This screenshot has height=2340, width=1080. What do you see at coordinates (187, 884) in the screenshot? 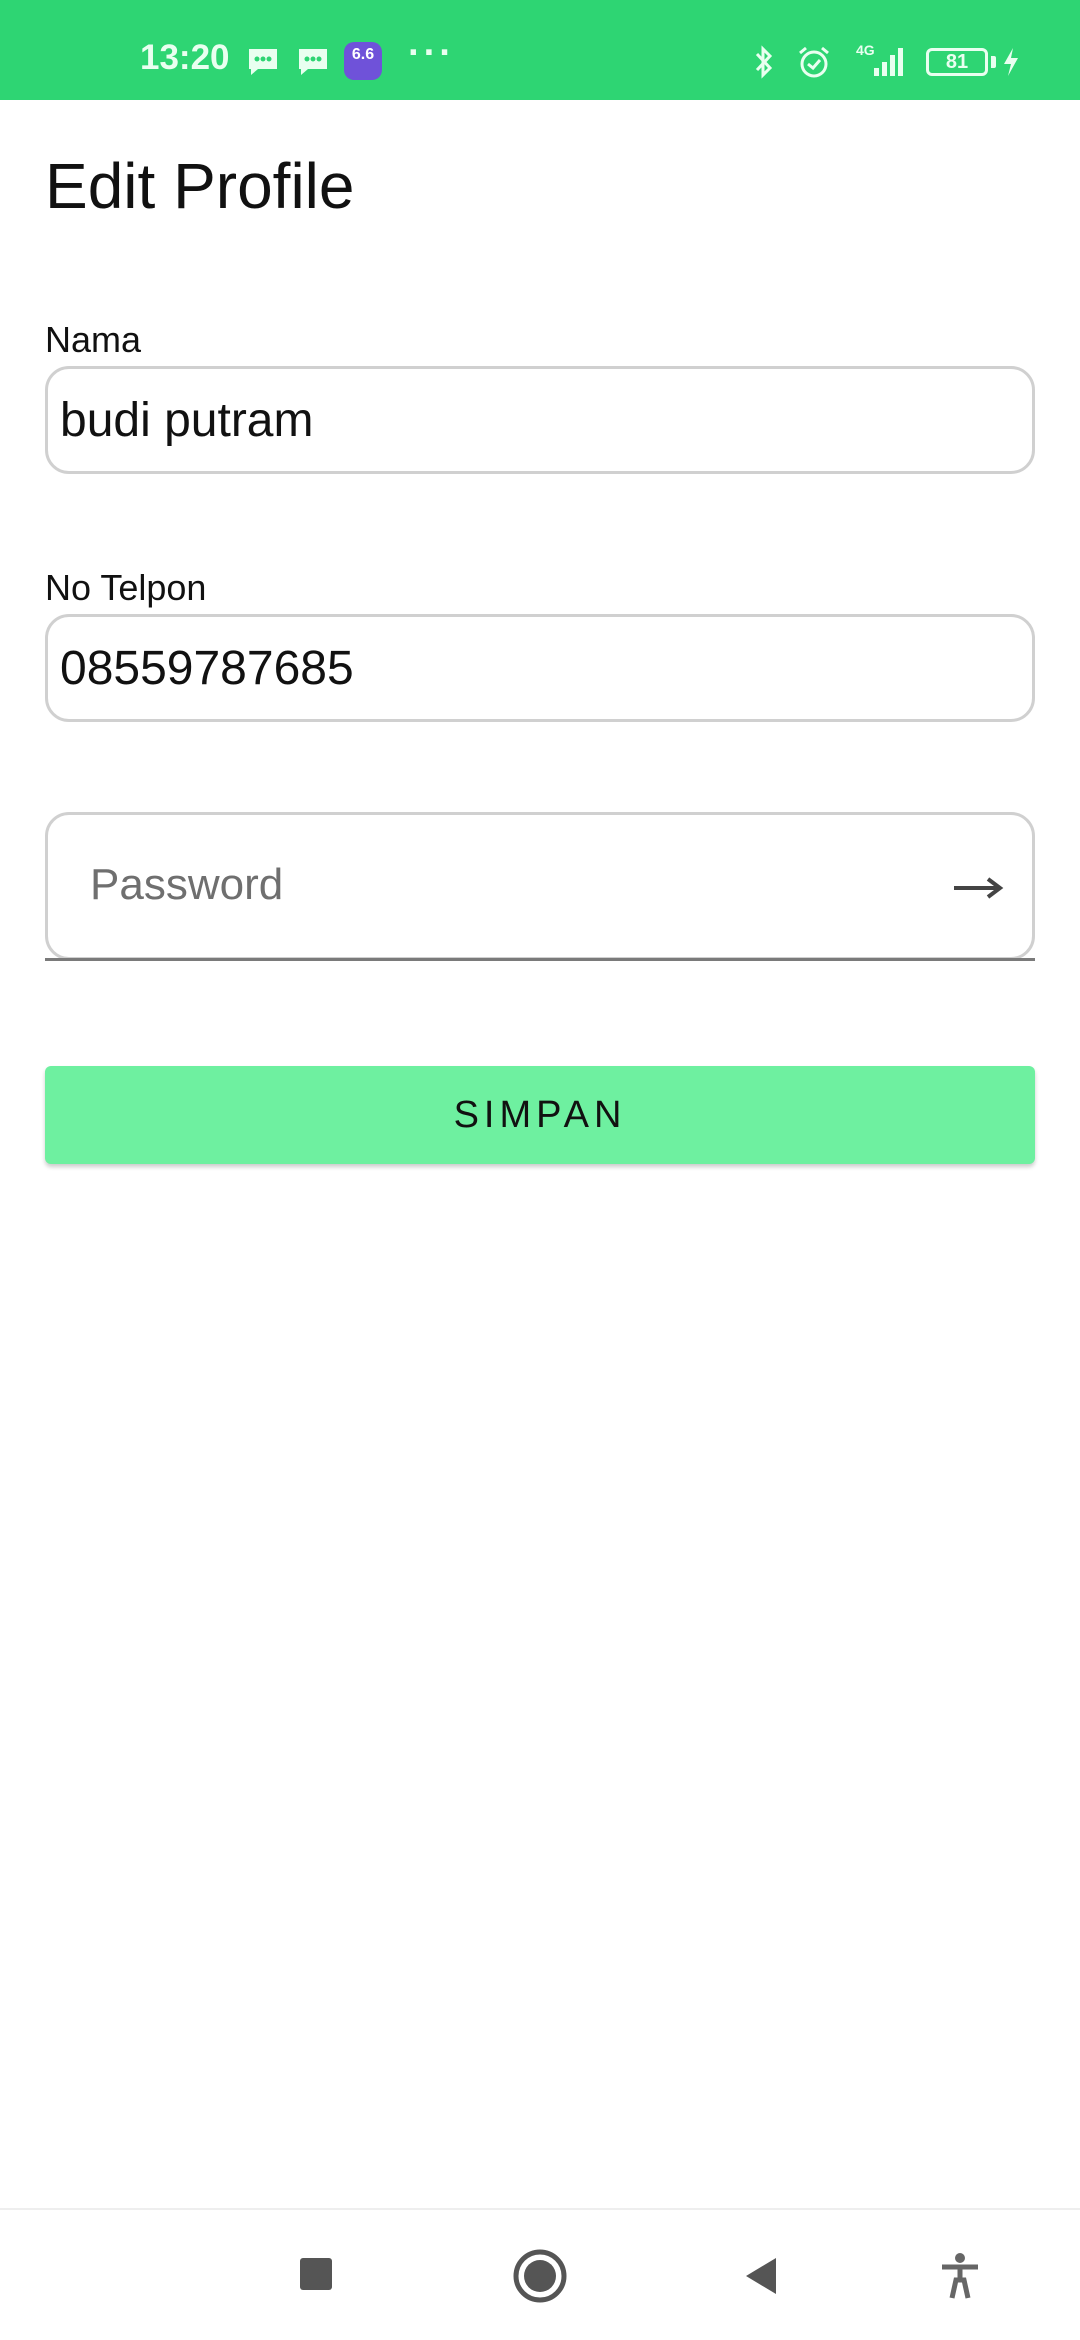
I see `password-placeholder: Password` at bounding box center [187, 884].